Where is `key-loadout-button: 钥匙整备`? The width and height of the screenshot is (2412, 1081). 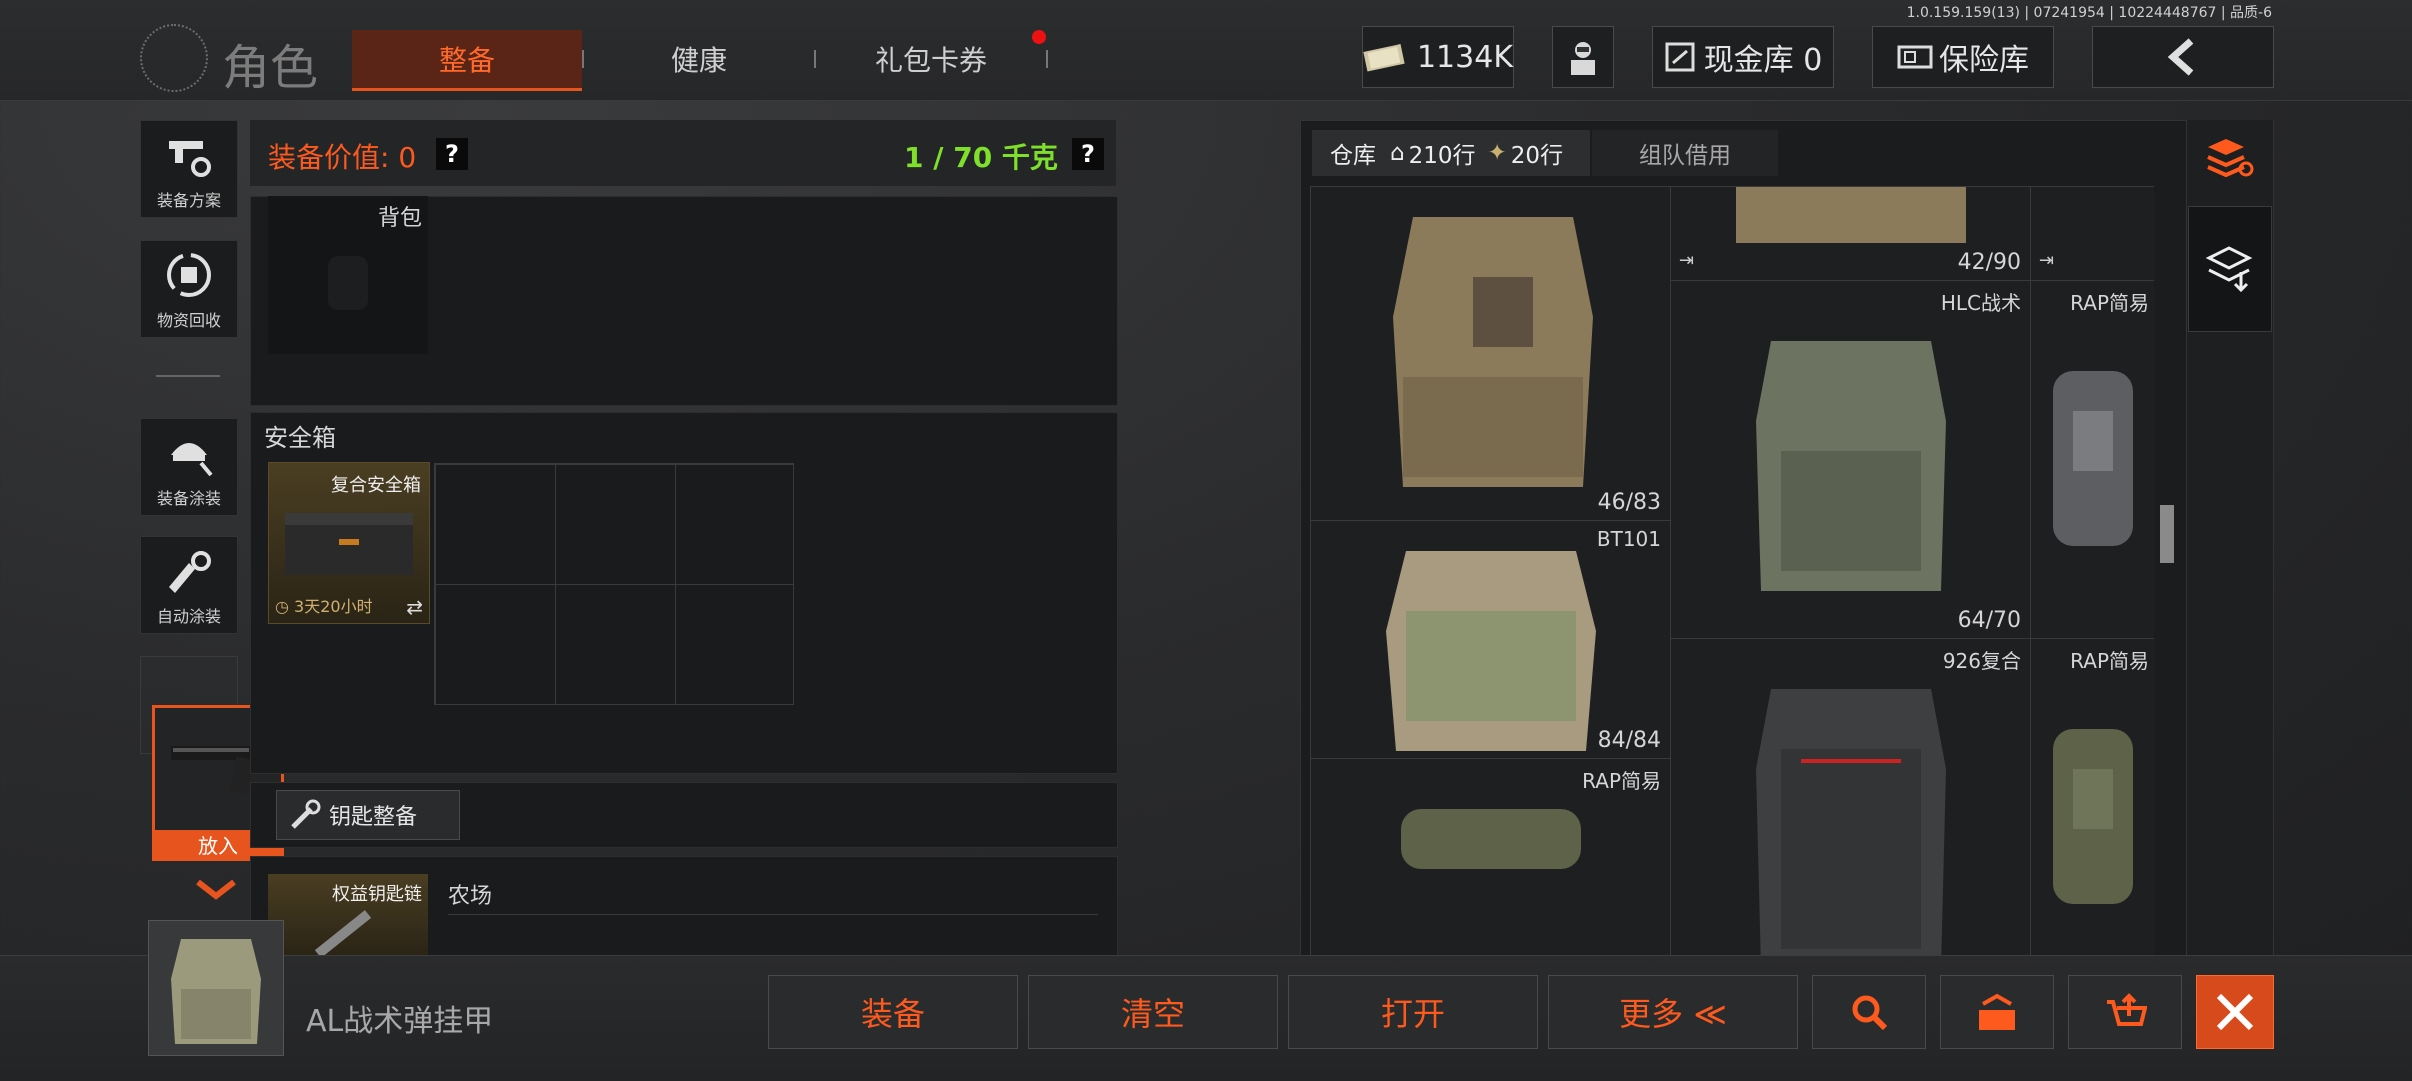
key-loadout-button: 钥匙整备 is located at coordinates (368, 815).